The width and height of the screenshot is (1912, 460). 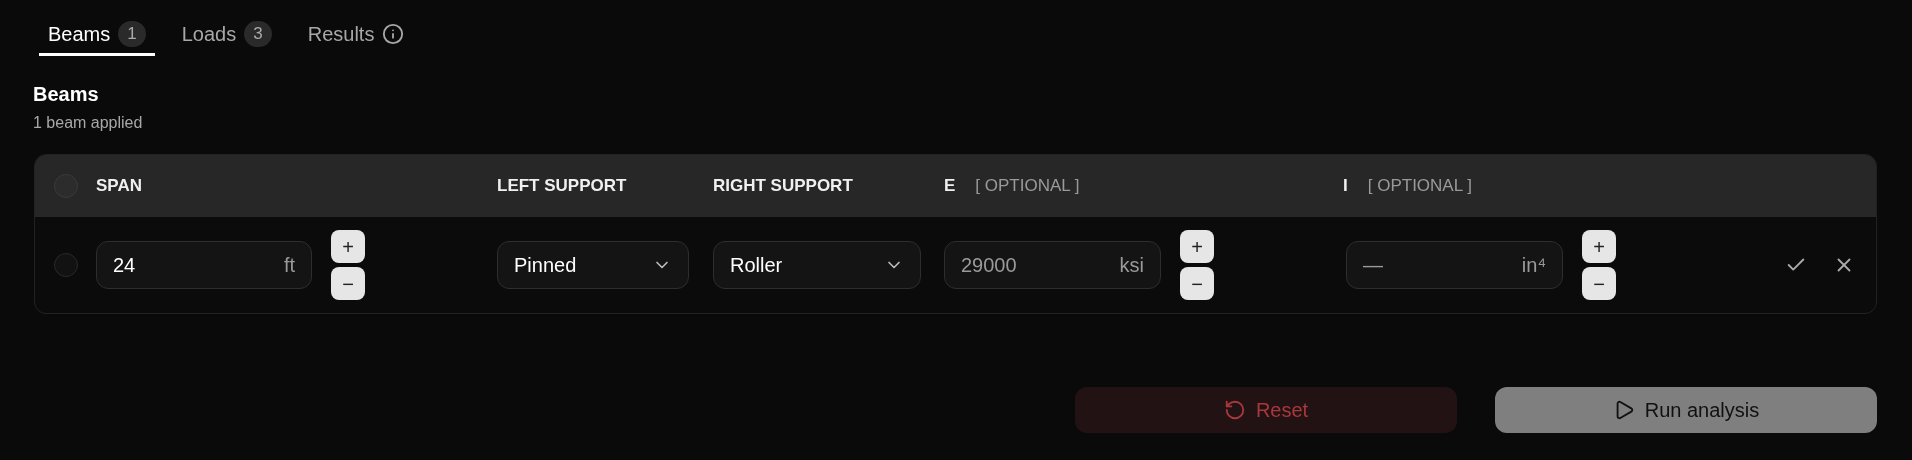 I want to click on number-field: 24 ft, so click(x=204, y=265).